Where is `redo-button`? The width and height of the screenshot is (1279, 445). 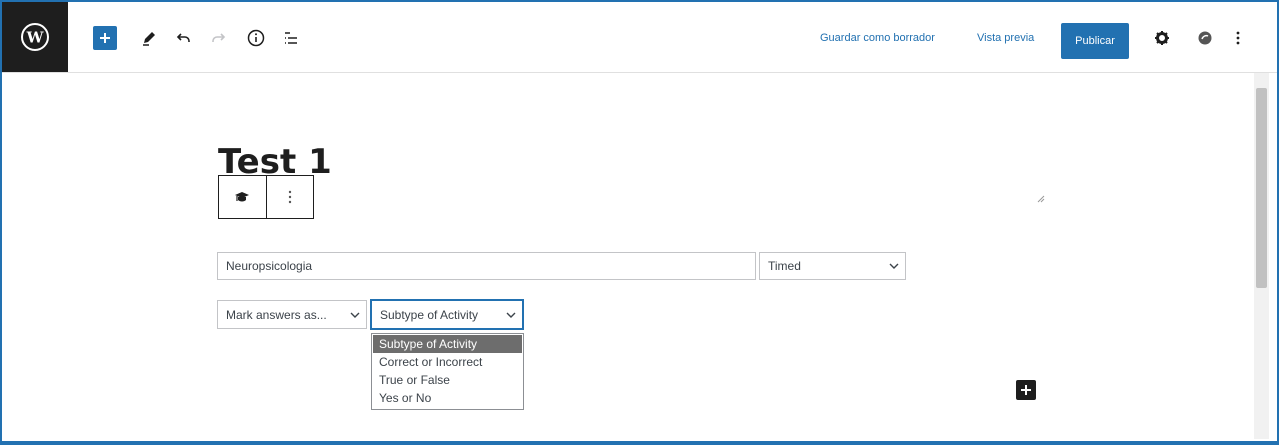
redo-button is located at coordinates (218, 38).